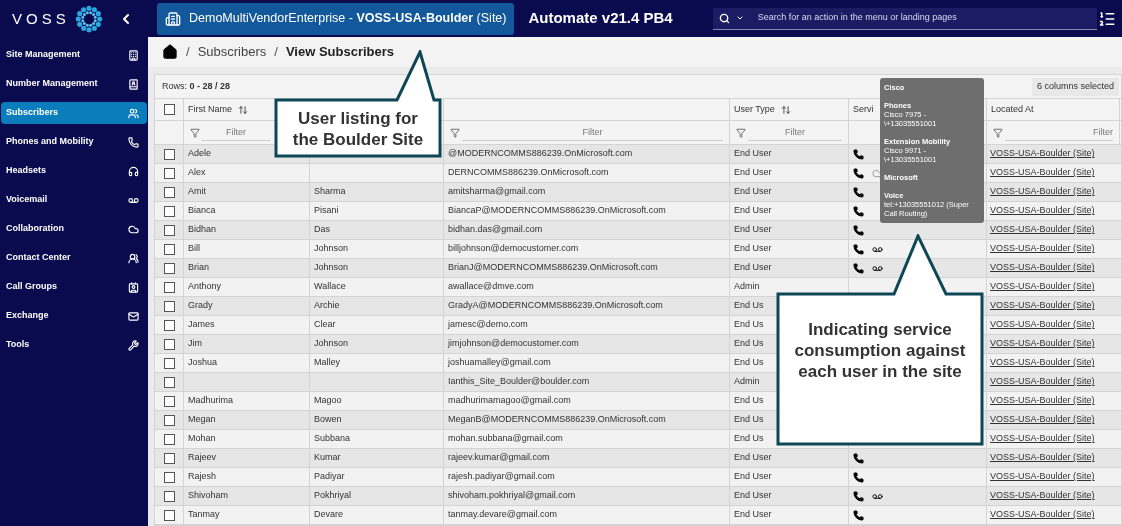 This screenshot has height=526, width=1122. Describe the element at coordinates (133, 345) in the screenshot. I see `wrench-icon` at that location.